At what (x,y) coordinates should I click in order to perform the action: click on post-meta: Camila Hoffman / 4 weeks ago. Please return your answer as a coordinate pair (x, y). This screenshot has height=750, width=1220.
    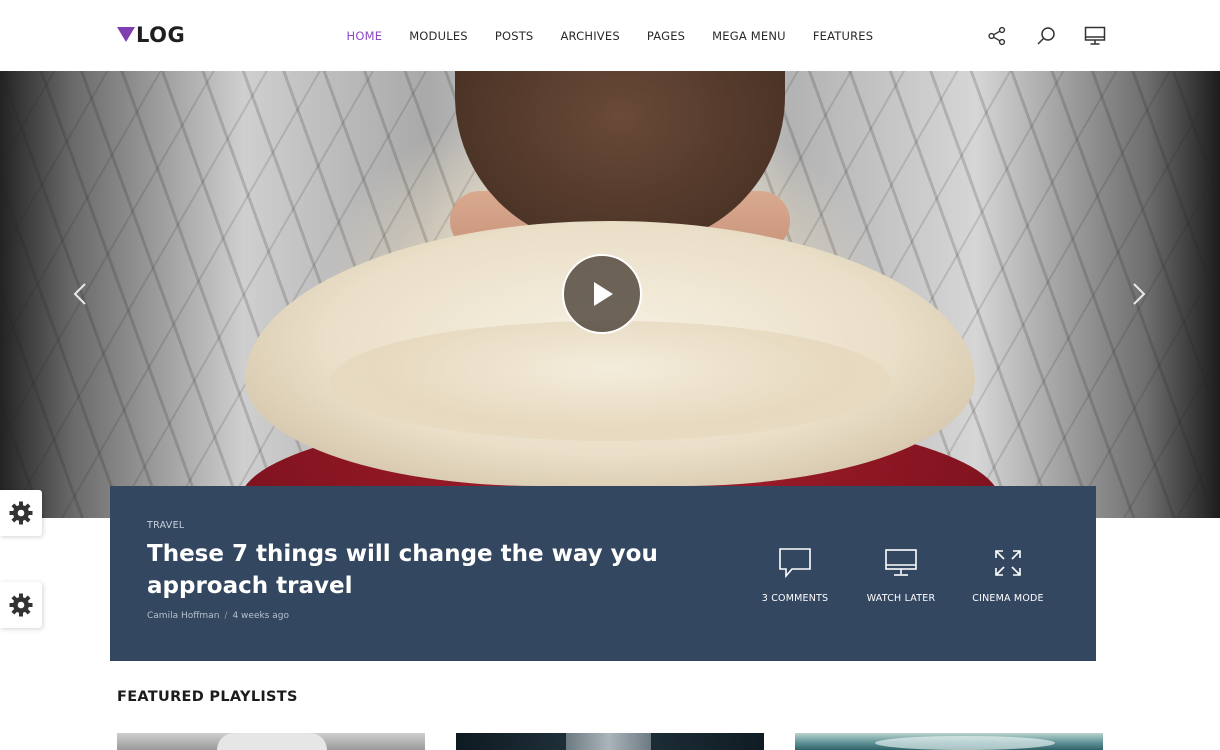
    Looking at the image, I should click on (218, 616).